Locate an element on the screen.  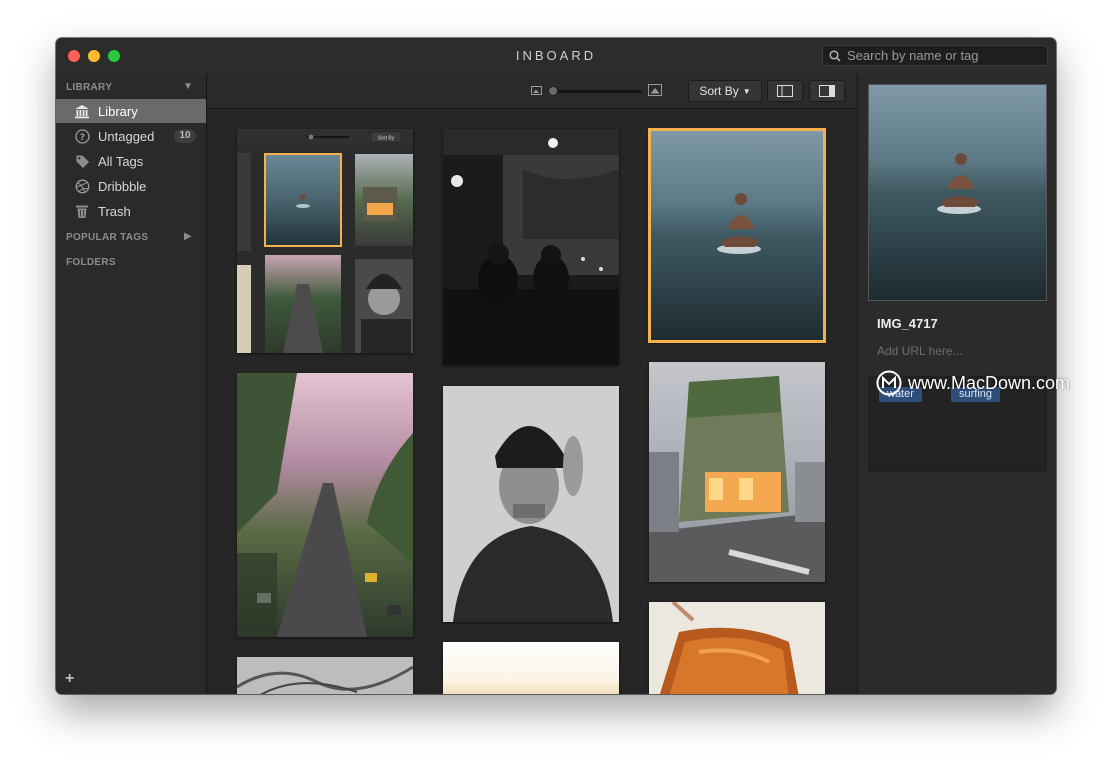
sidebar-item-untagged: ? Untagged 10 is located at coordinates (131, 136).